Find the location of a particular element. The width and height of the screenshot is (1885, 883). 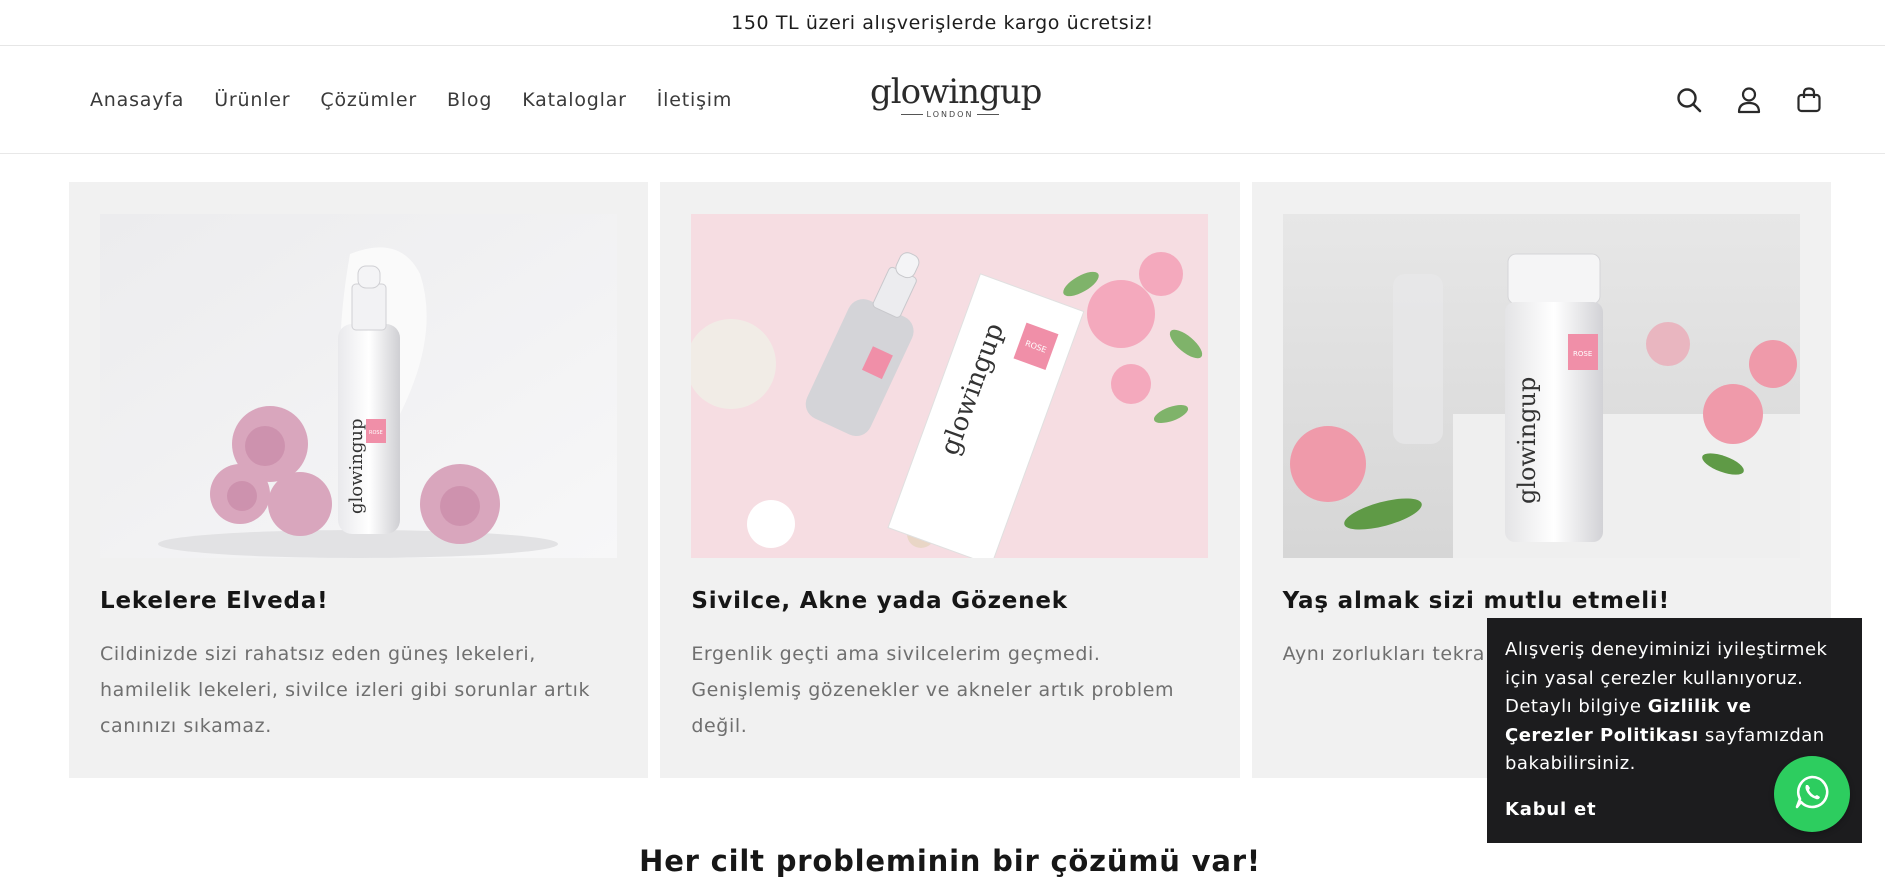

card-title: Sivilce, Akne yada Gözenek is located at coordinates (949, 601).